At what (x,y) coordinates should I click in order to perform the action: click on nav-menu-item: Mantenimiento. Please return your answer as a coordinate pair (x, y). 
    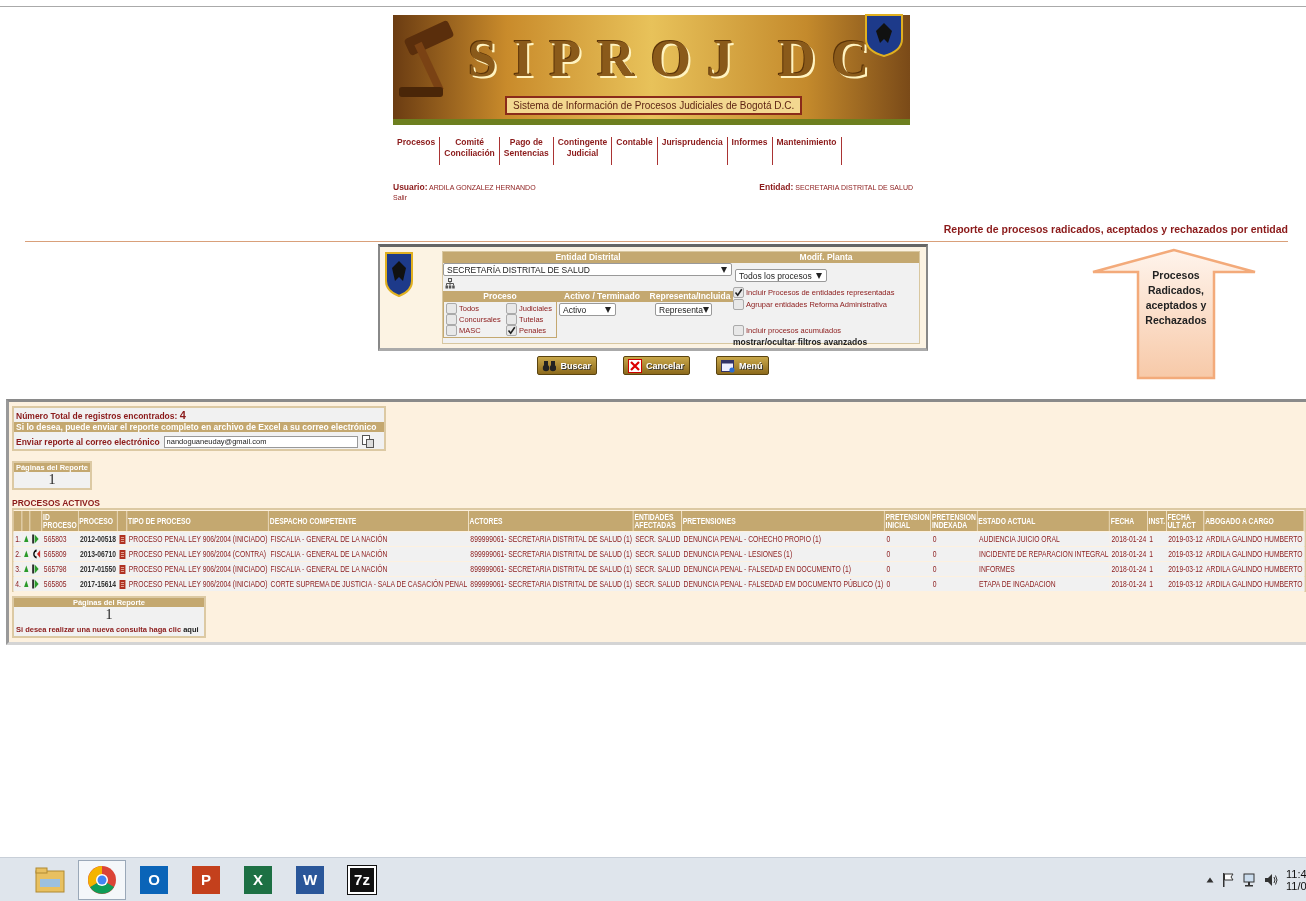
    Looking at the image, I should click on (807, 151).